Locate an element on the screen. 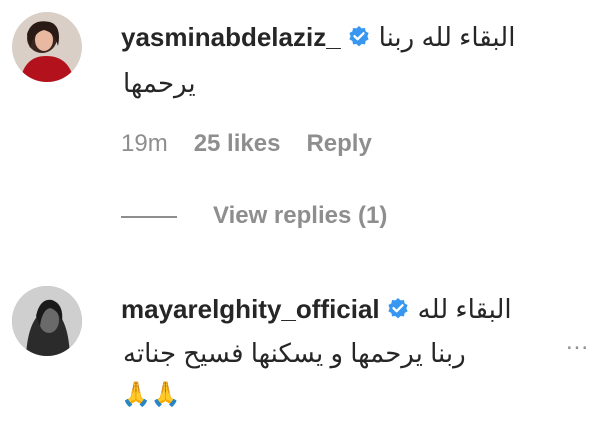 The height and width of the screenshot is (423, 600). comment-text-line1: البقاء لله ربنا is located at coordinates (447, 37).